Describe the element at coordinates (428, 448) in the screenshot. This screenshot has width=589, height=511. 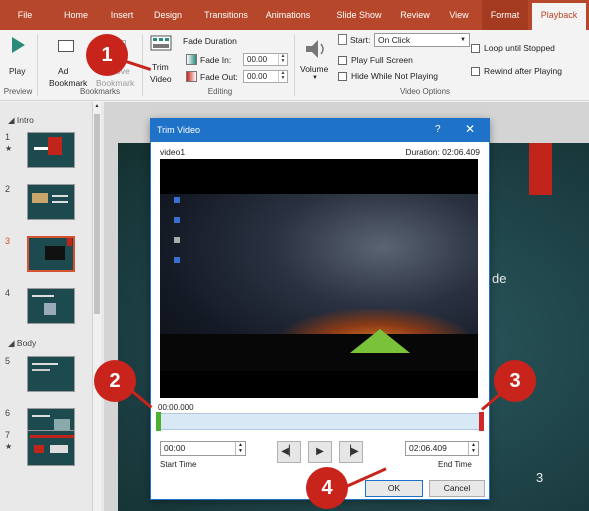
I see `end-time-value: 02:06.409` at that location.